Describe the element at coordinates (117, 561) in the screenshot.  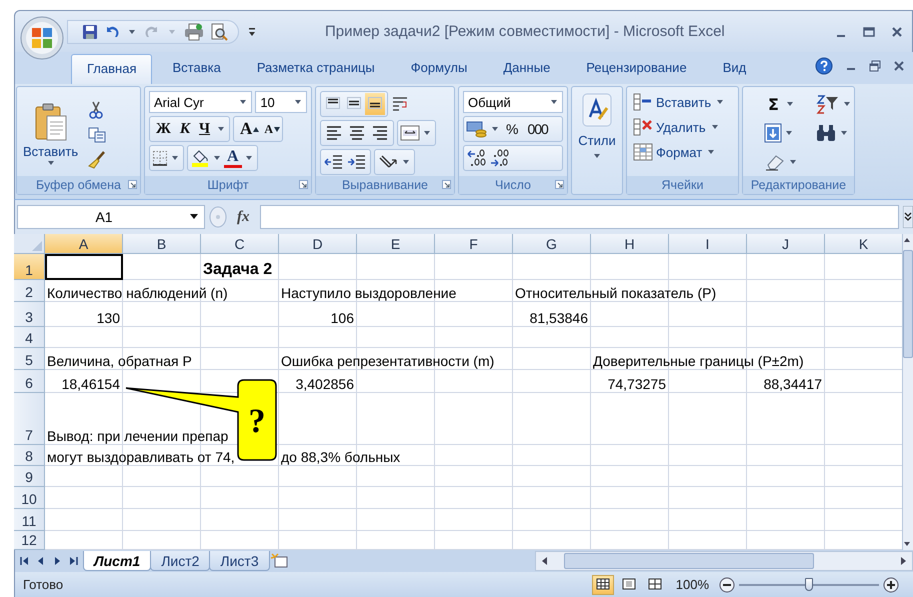
I see `sheet-tab: Лист1` at that location.